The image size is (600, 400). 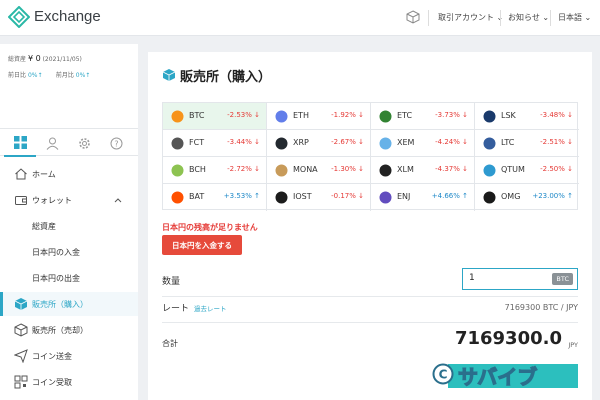 What do you see at coordinates (64, 75) in the screenshot?
I see `prev-month-label: 前月比` at bounding box center [64, 75].